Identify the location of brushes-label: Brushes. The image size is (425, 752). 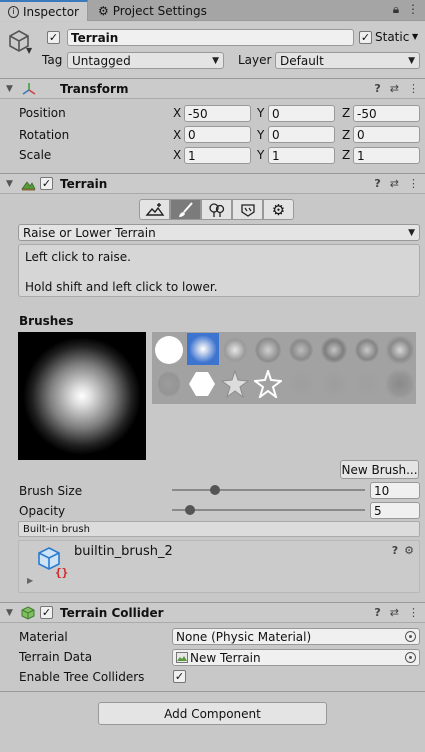
(46, 321).